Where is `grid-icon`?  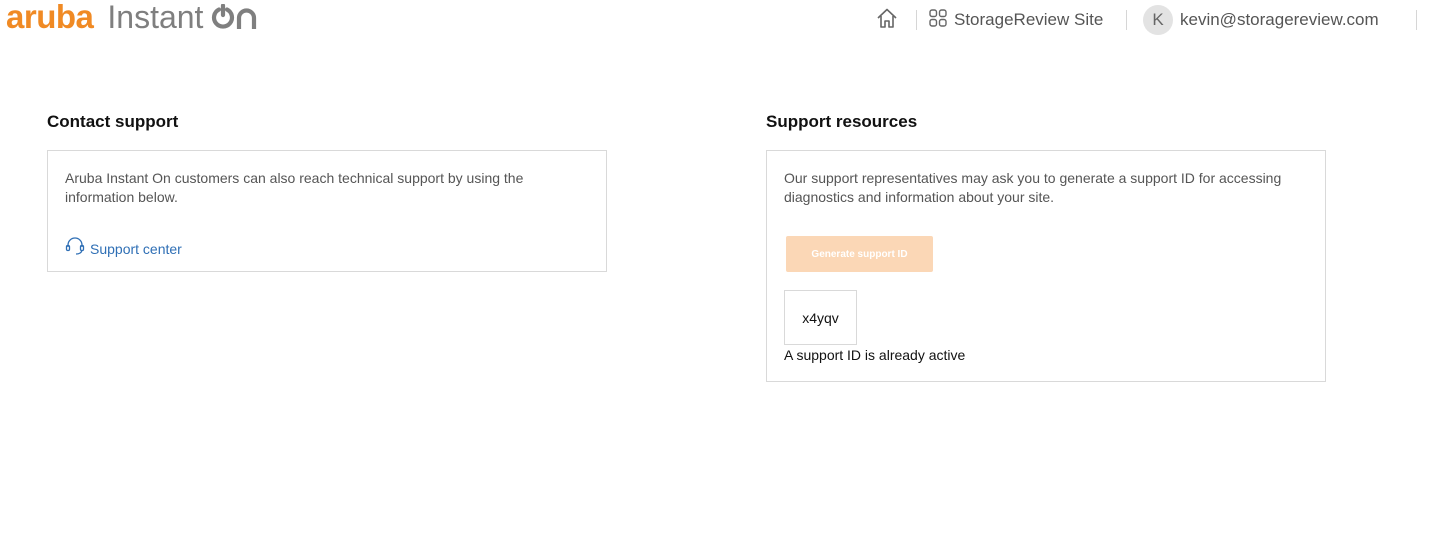
grid-icon is located at coordinates (938, 20).